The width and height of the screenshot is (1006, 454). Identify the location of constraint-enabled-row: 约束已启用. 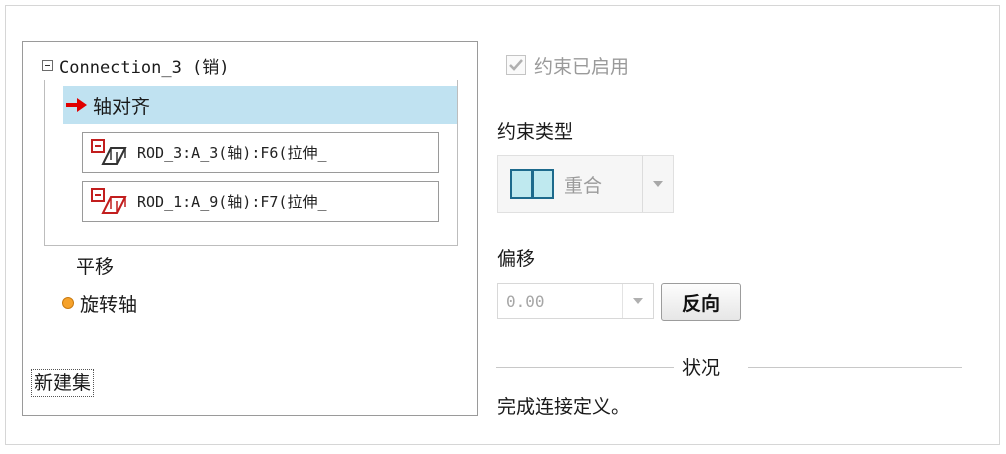
(567, 65).